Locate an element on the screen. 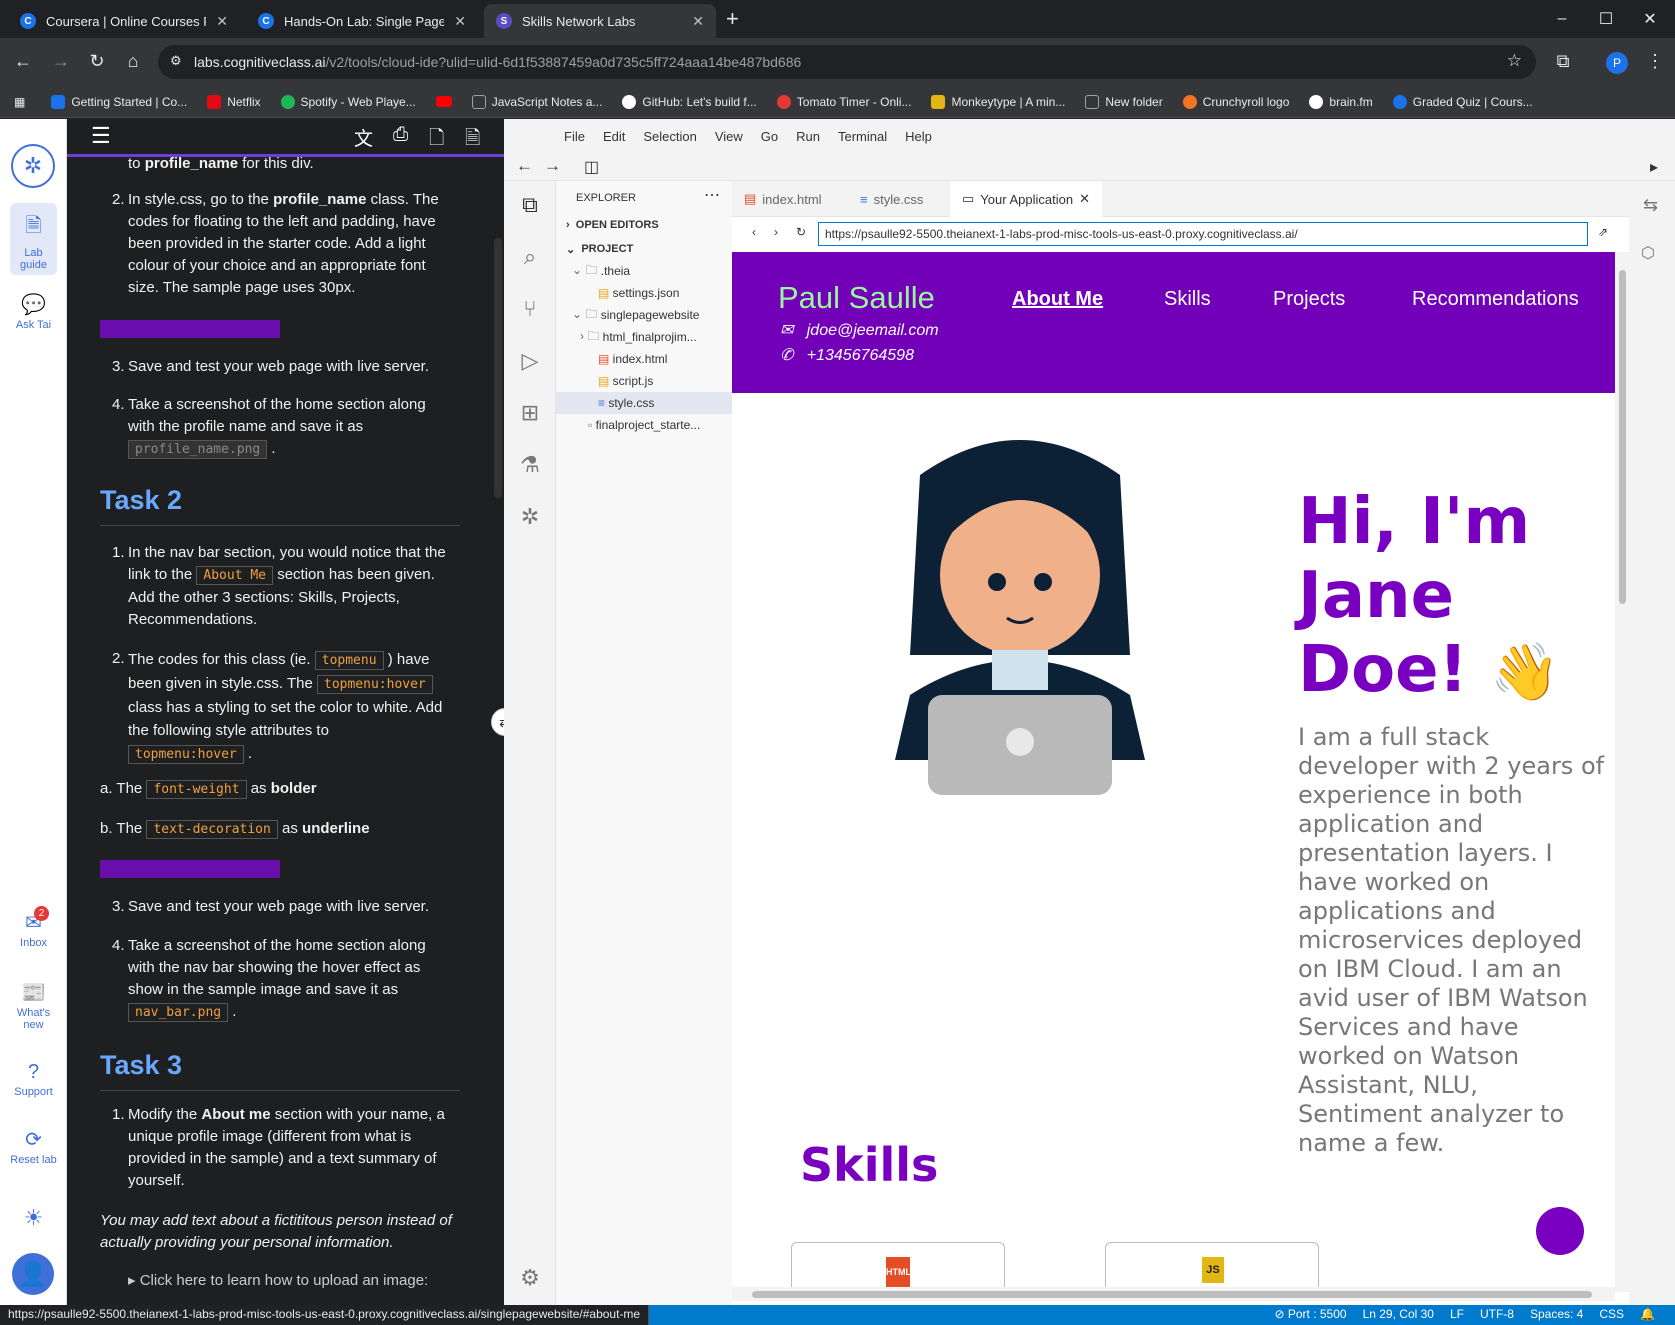  lab-guide-button: 🗎 Lab guide is located at coordinates (33, 239).